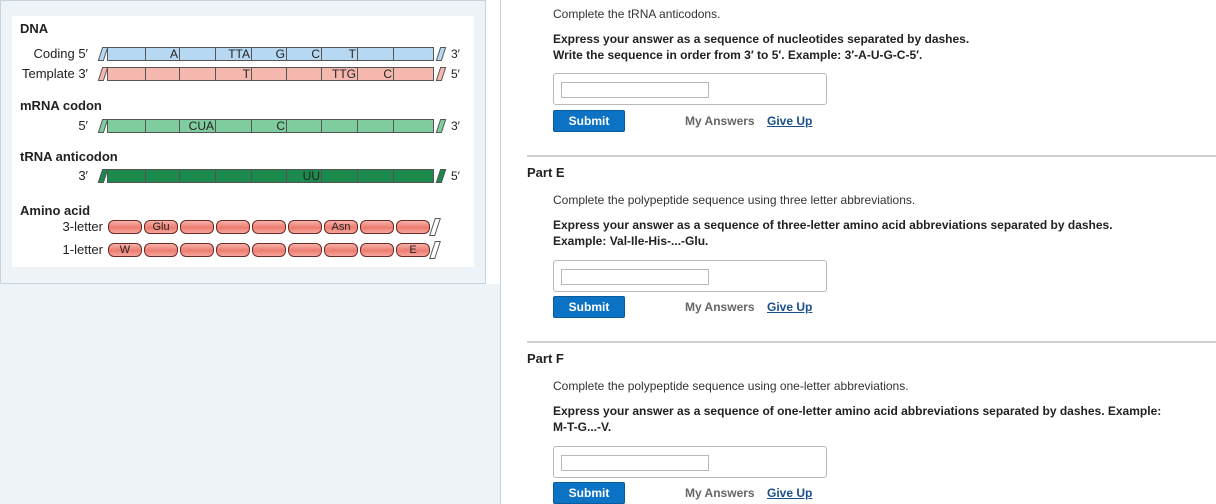  What do you see at coordinates (441, 126) in the screenshot?
I see `mrna-strand-right-end` at bounding box center [441, 126].